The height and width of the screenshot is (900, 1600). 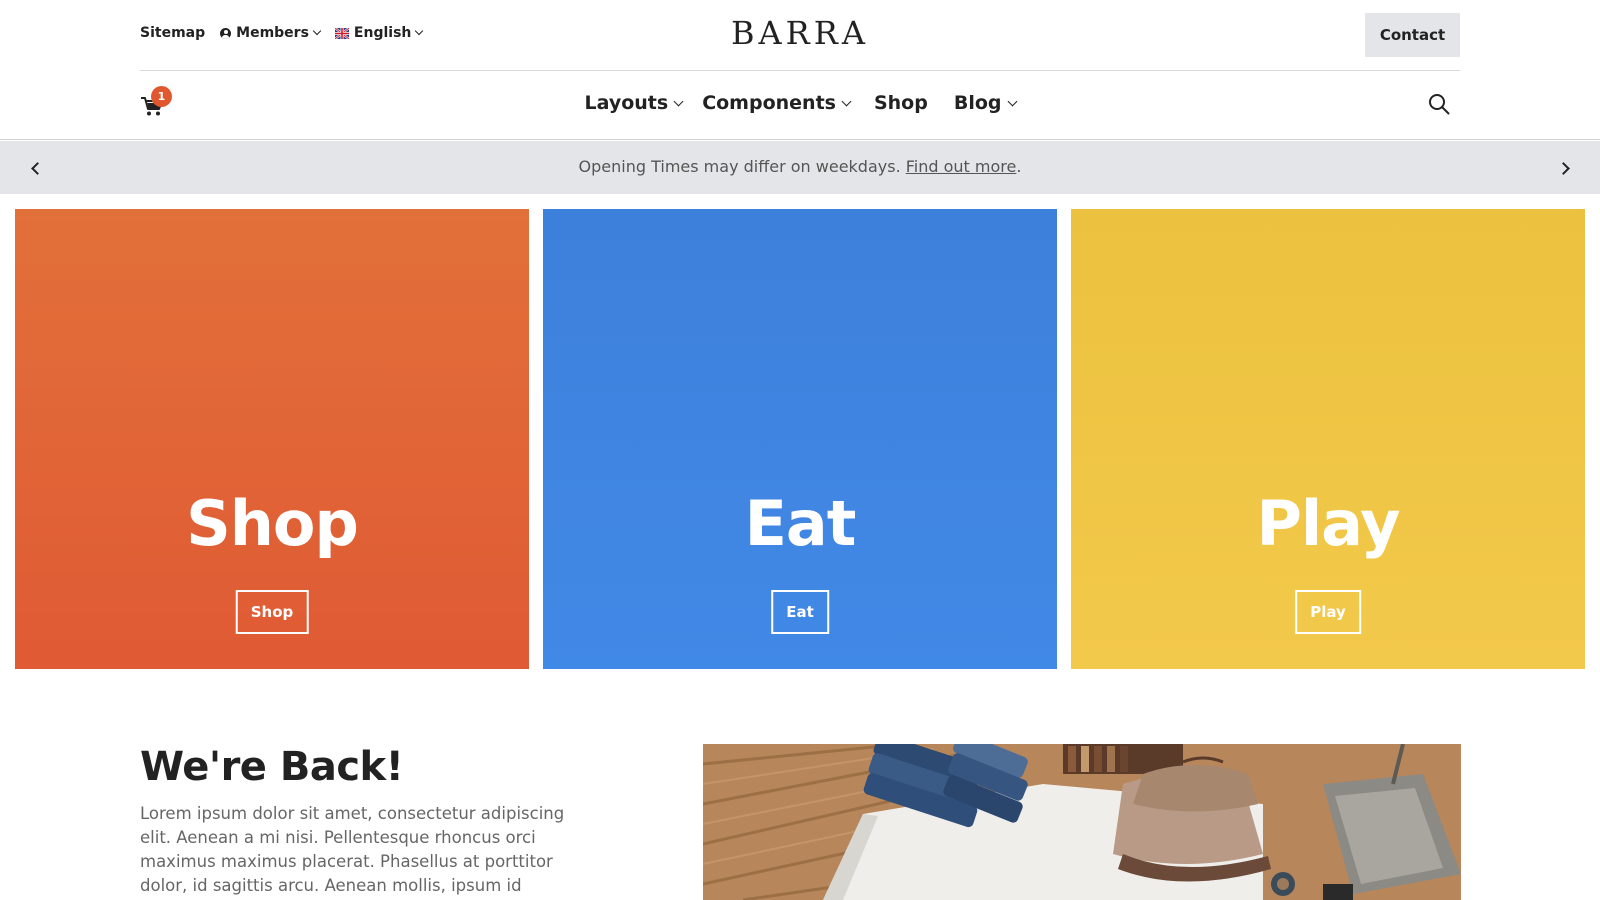 What do you see at coordinates (1439, 104) in the screenshot?
I see `search-icon` at bounding box center [1439, 104].